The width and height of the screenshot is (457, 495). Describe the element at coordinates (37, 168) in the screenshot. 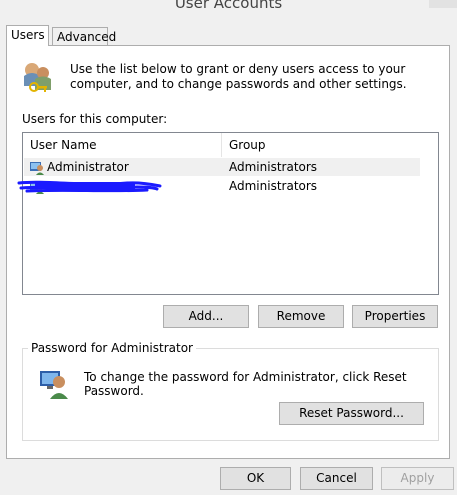

I see `user-icon` at that location.